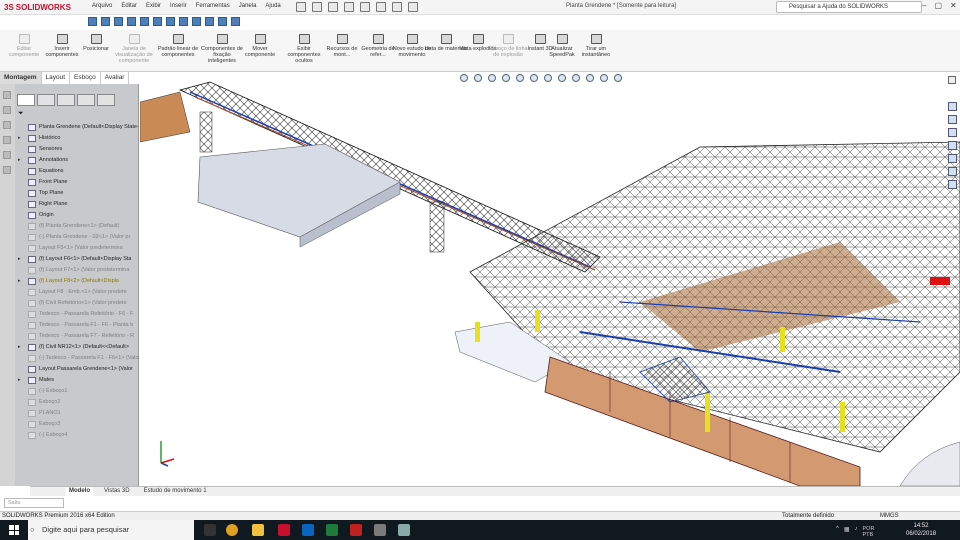  What do you see at coordinates (404, 530) in the screenshot?
I see `app-icon` at bounding box center [404, 530].